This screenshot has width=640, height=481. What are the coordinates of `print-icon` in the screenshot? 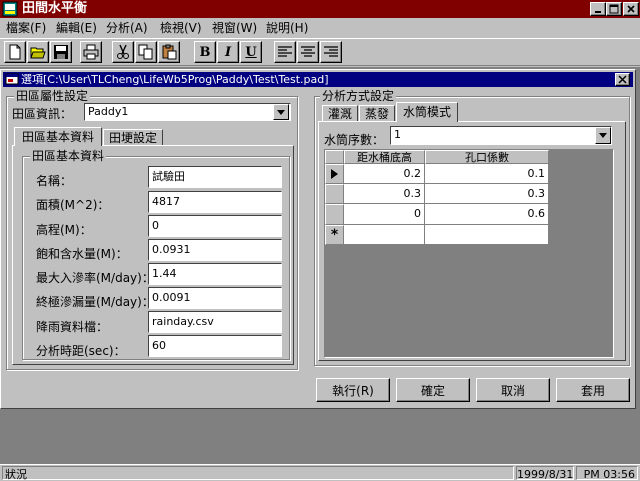 It's located at (91, 52).